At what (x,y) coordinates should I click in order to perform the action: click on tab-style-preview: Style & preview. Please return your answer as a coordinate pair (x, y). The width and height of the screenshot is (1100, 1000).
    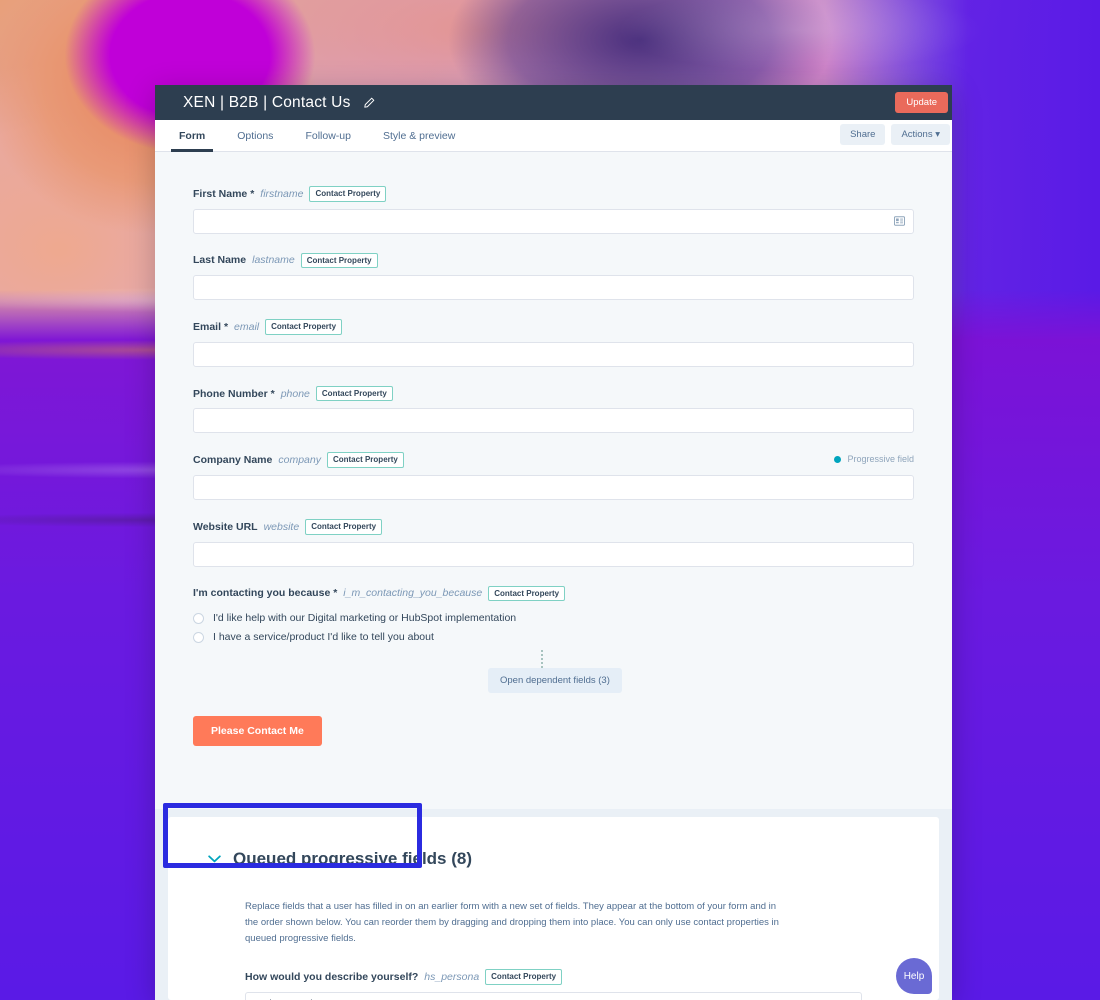
    Looking at the image, I should click on (419, 135).